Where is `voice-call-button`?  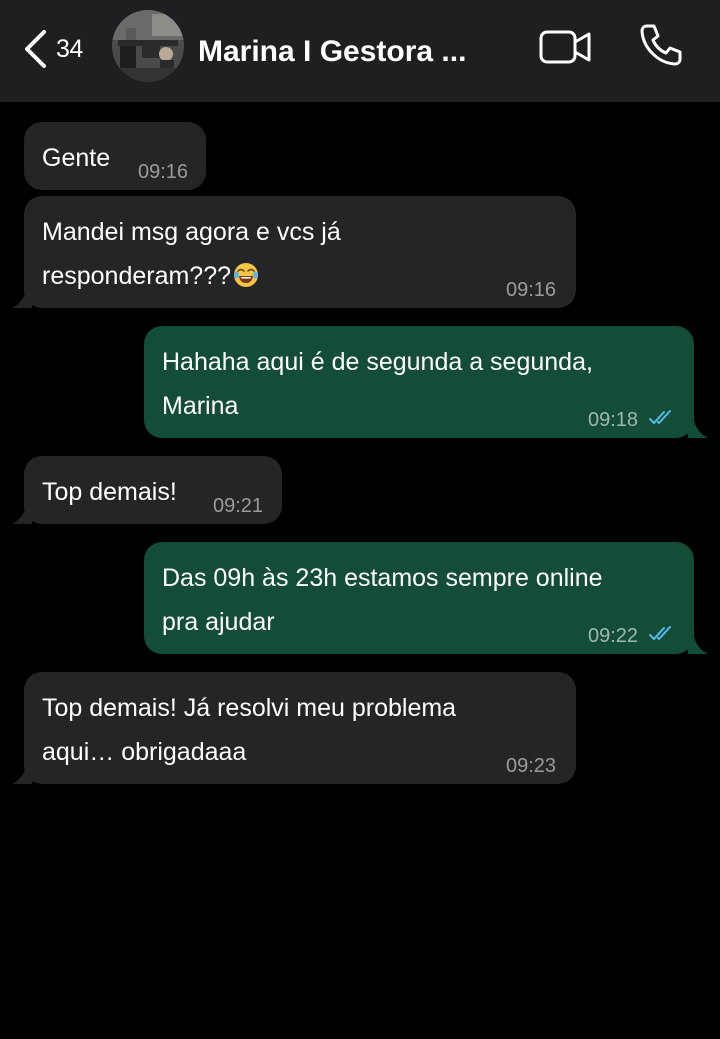 voice-call-button is located at coordinates (661, 45).